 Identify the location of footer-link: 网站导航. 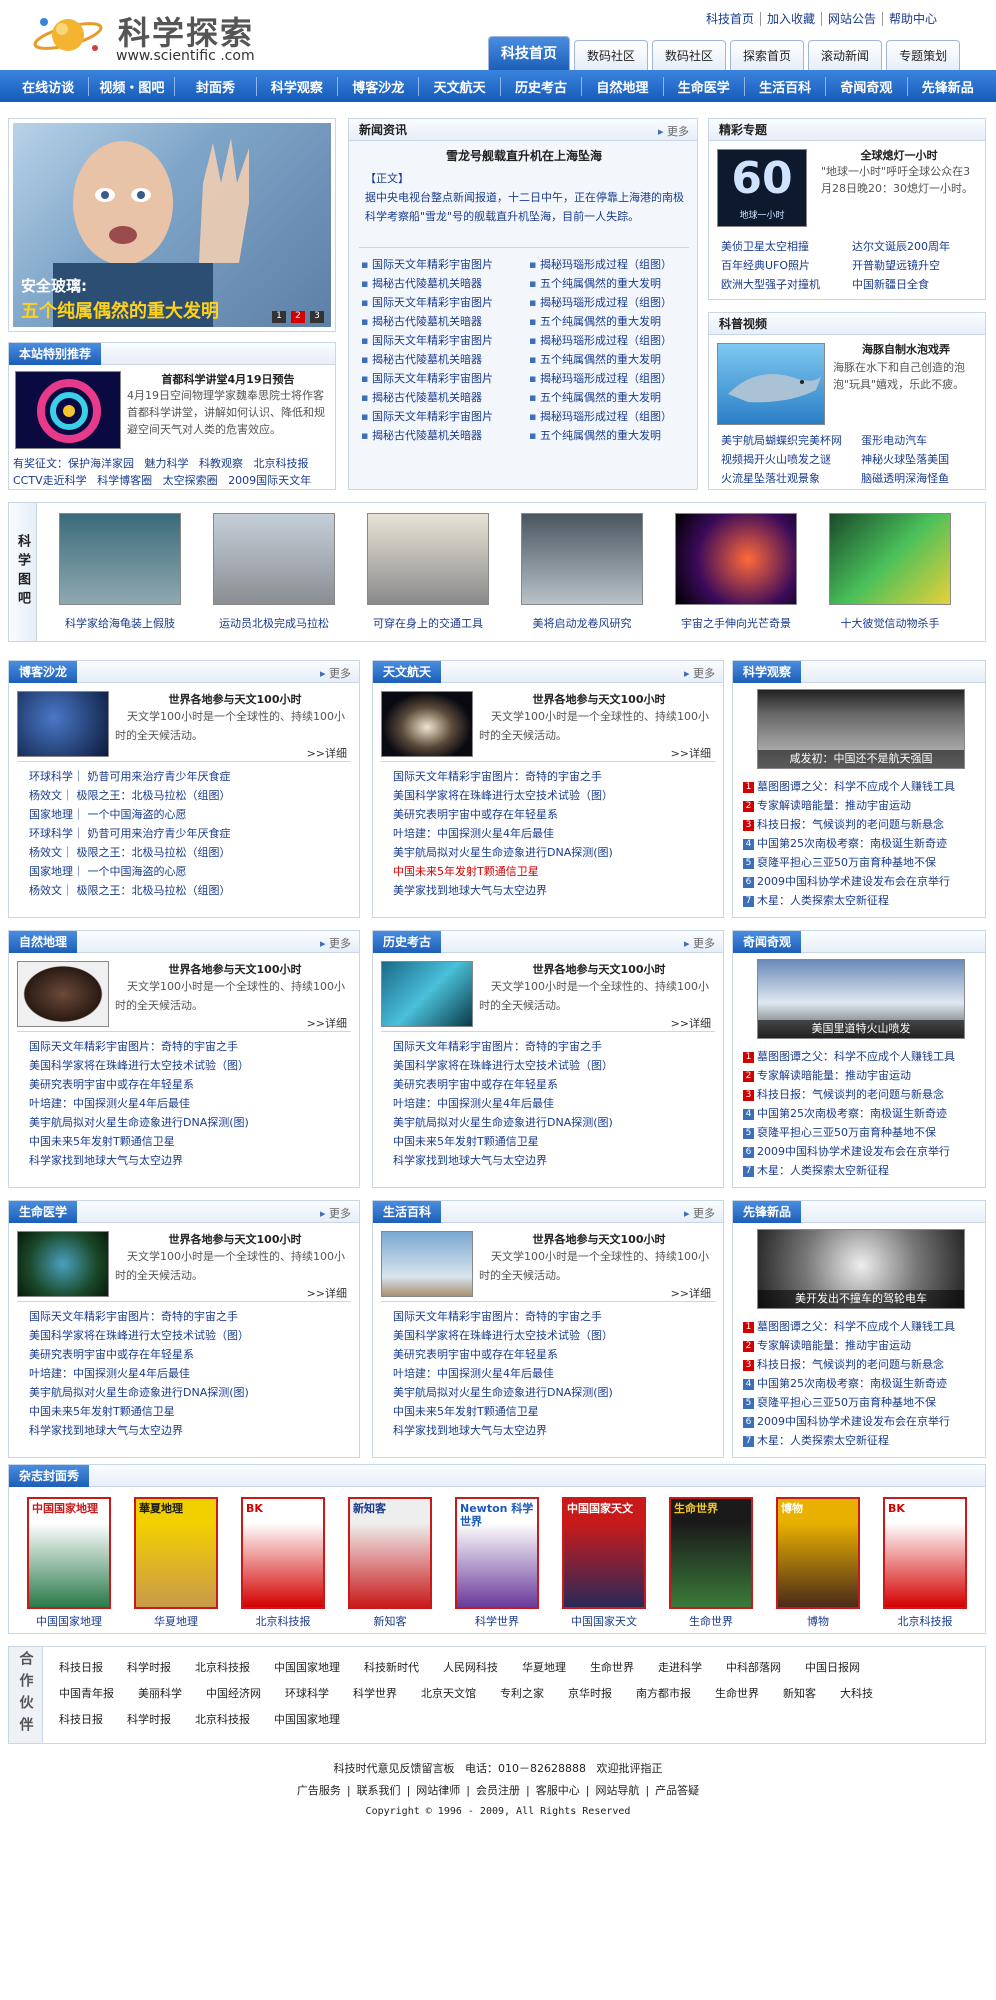
(617, 1790).